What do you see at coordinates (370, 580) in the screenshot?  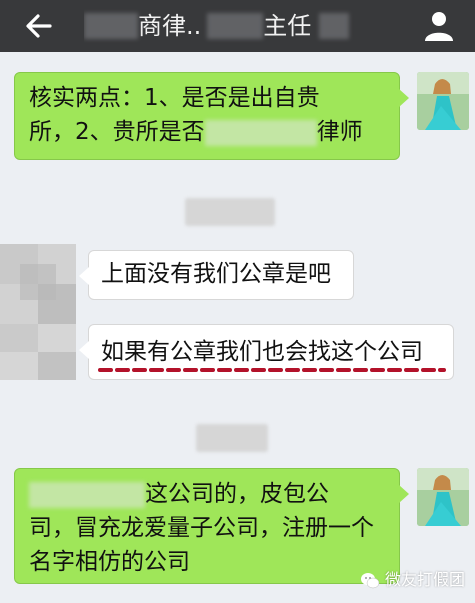 I see `wechat-icon` at bounding box center [370, 580].